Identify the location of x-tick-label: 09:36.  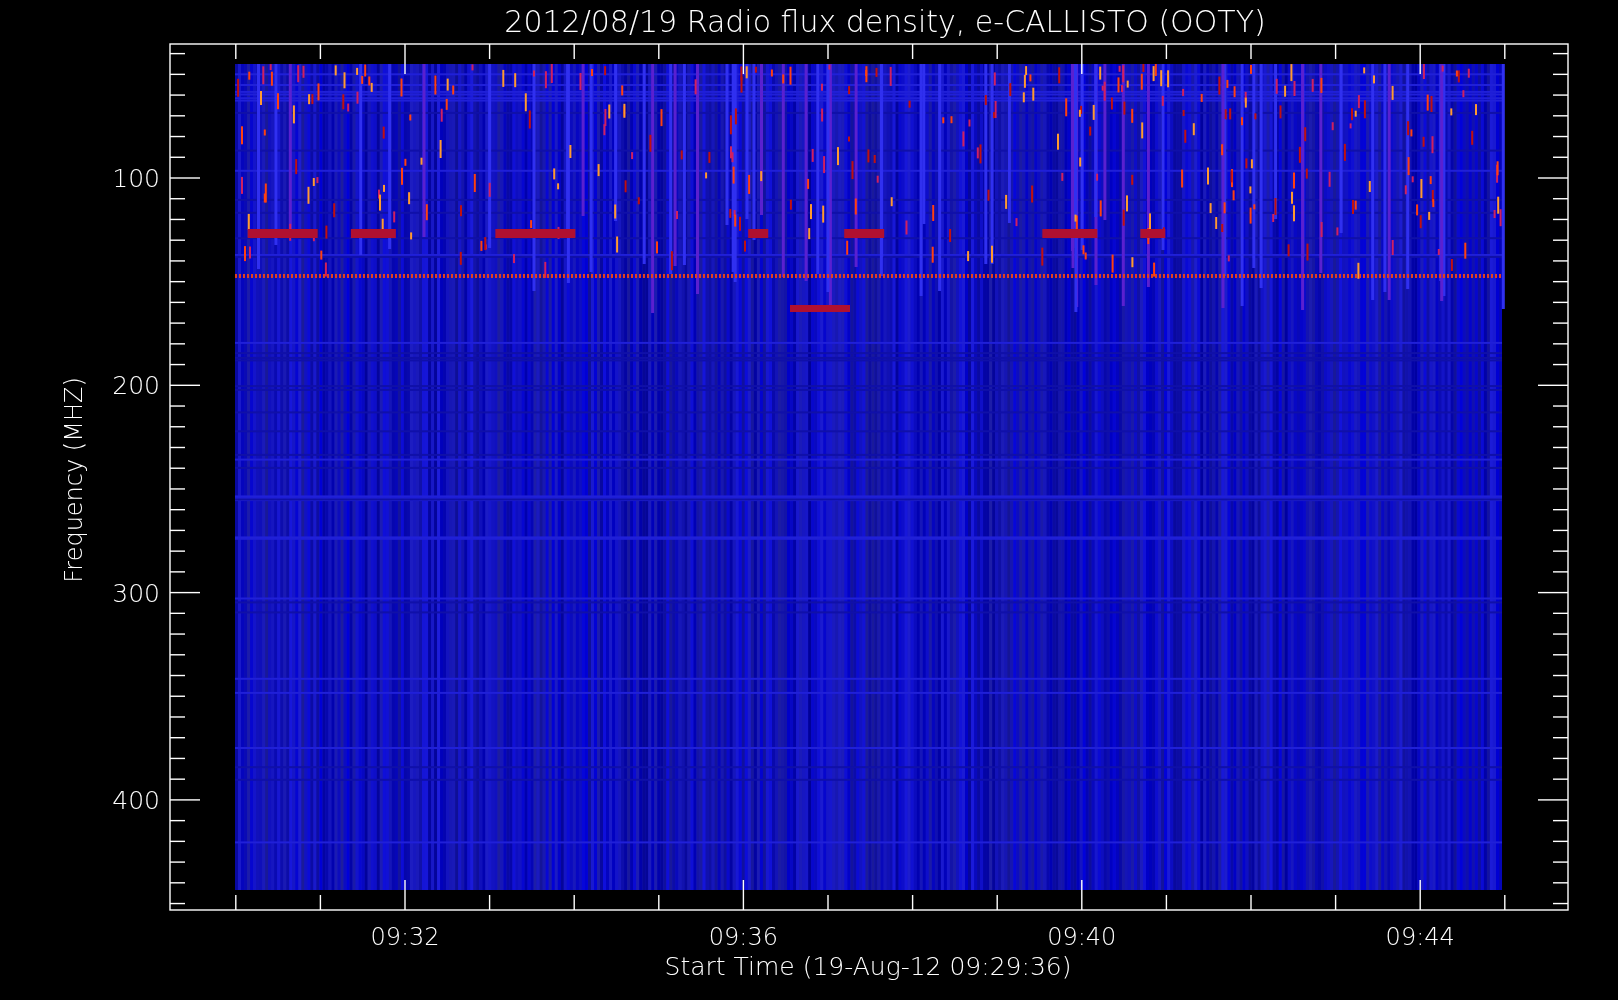
(743, 937).